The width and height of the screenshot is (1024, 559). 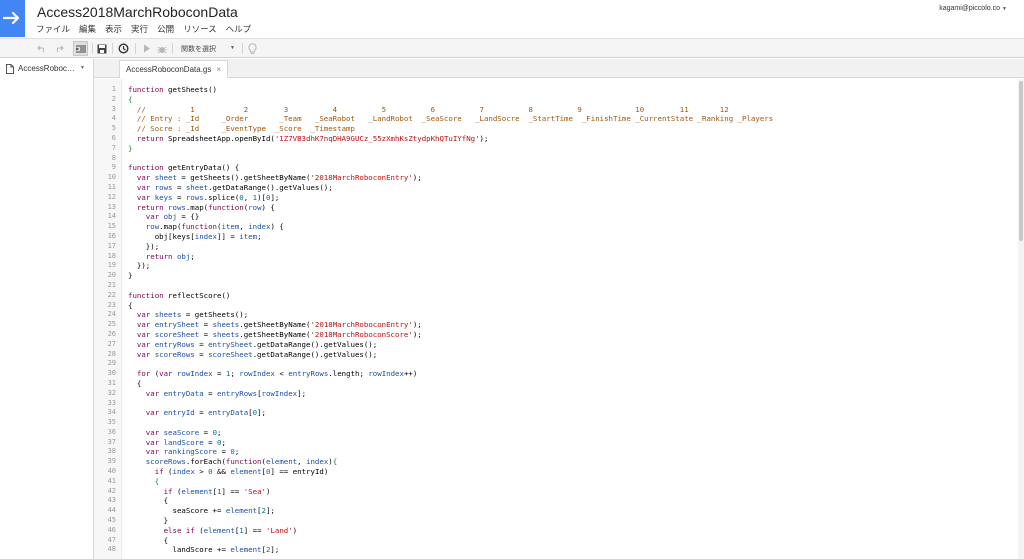 What do you see at coordinates (208, 48) in the screenshot?
I see `function-select: 関数を選択 ▼` at bounding box center [208, 48].